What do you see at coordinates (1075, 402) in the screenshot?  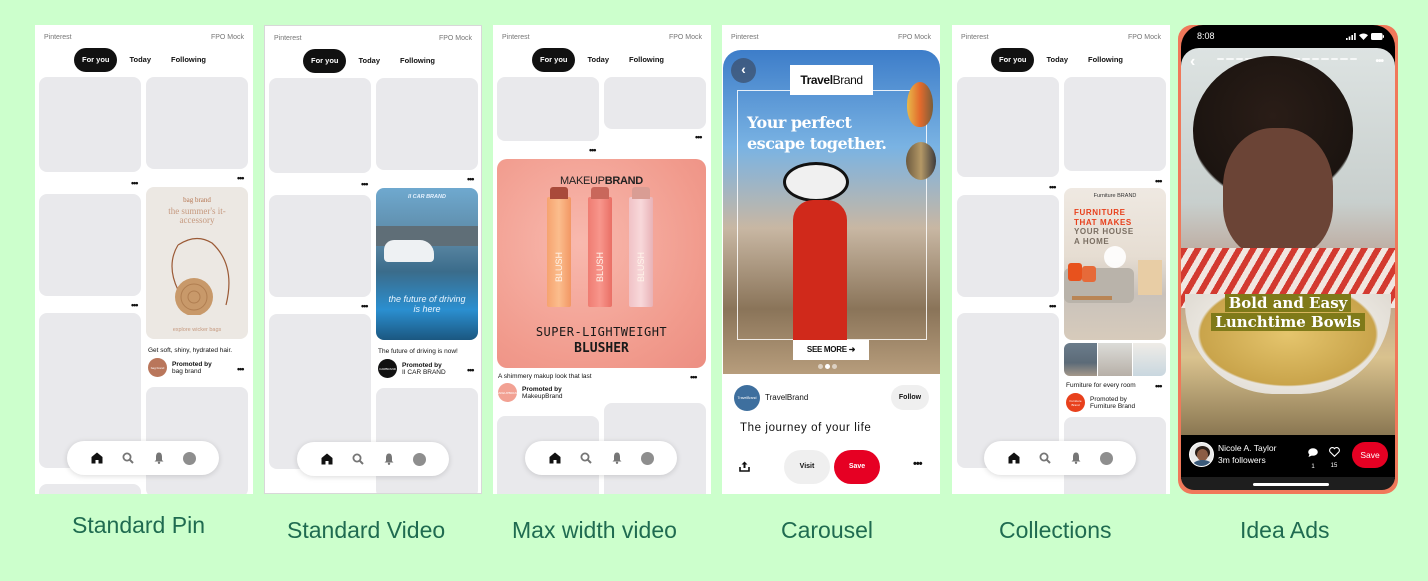 I see `advertiser-avatar: Furniture Brand` at bounding box center [1075, 402].